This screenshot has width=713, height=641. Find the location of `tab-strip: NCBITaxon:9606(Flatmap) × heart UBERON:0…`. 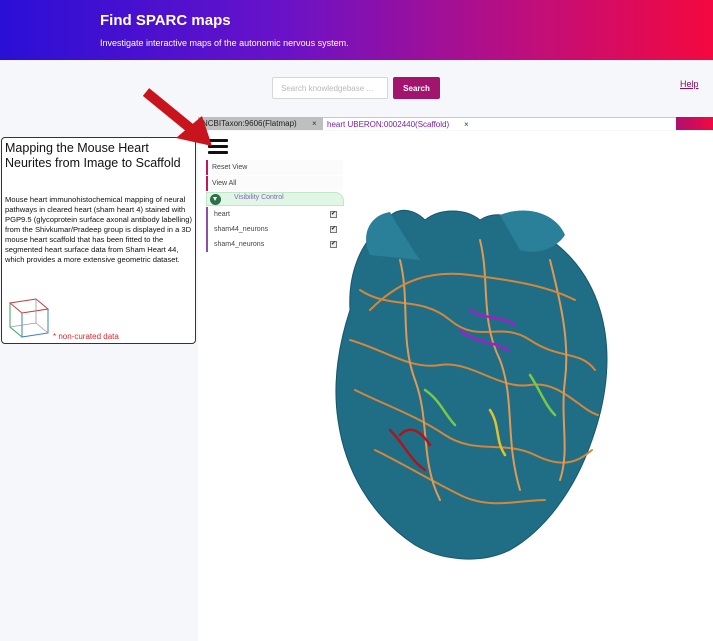

tab-strip: NCBITaxon:9606(Flatmap) × heart UBERON:0… is located at coordinates (455, 123).